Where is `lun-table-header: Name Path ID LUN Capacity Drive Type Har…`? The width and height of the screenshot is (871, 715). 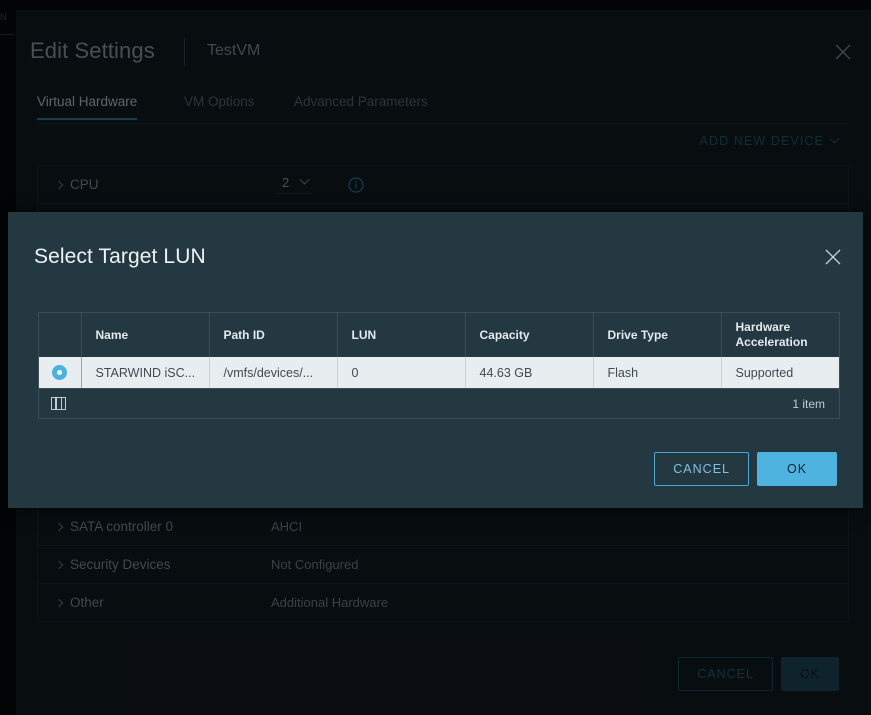 lun-table-header: Name Path ID LUN Capacity Drive Type Har… is located at coordinates (439, 335).